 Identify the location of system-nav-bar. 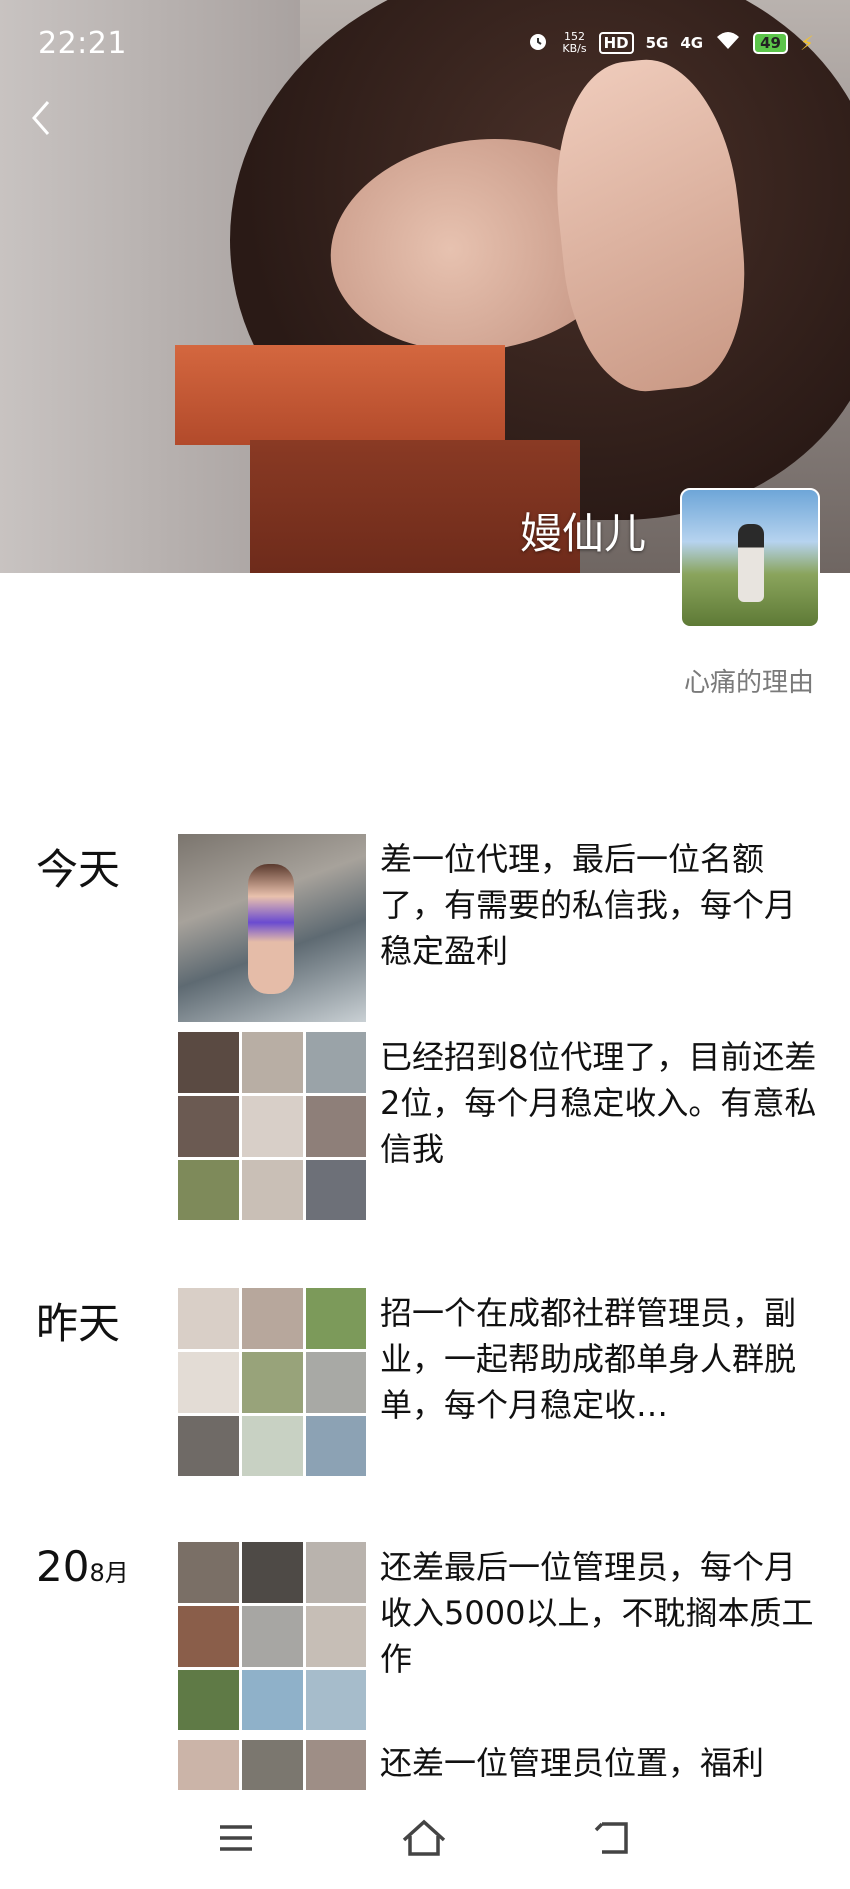
(425, 1839).